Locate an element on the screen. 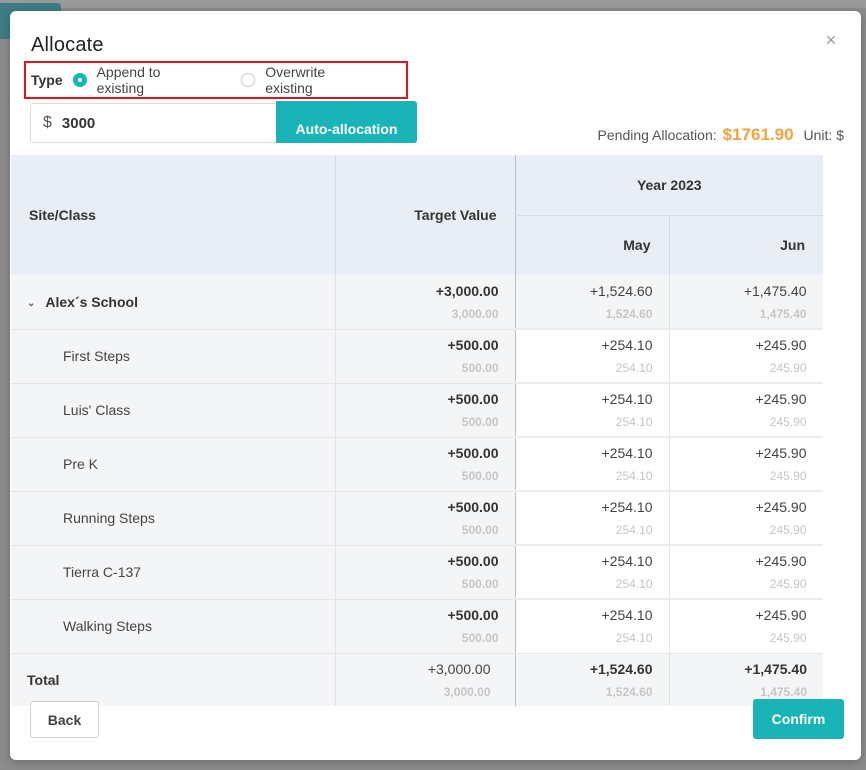 This screenshot has width=866, height=770. total-label: Total is located at coordinates (173, 679).